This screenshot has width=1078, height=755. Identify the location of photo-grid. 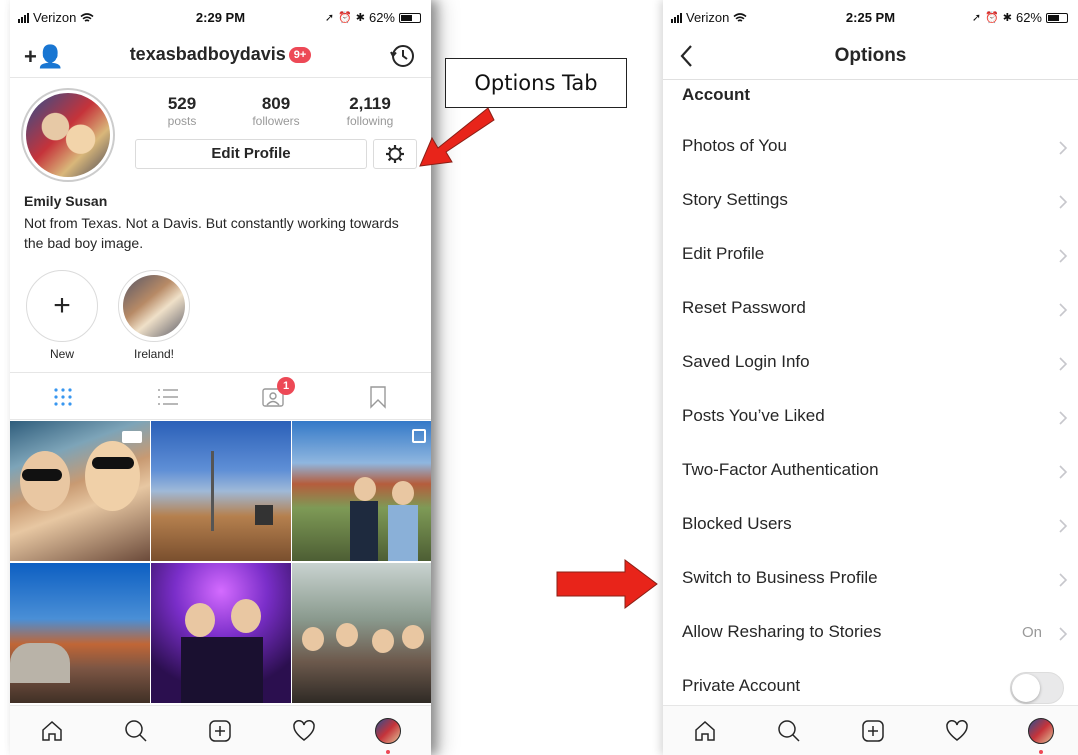
(220, 563).